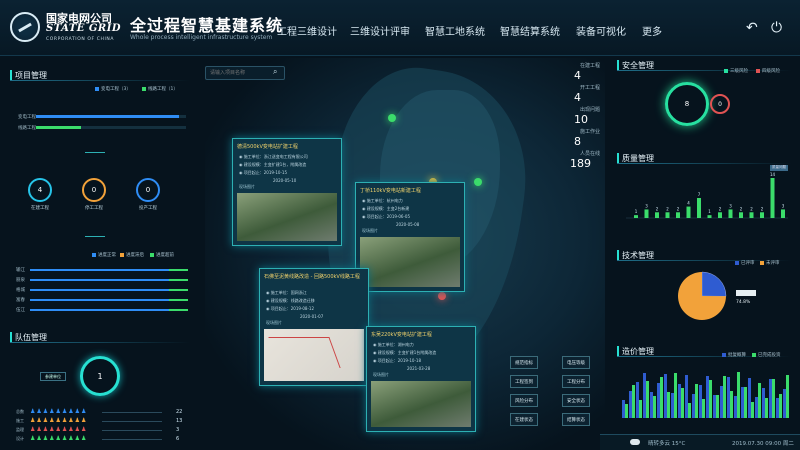  Describe the element at coordinates (714, 284) in the screenshot. I see `pie-slice-reviewed` at that location.